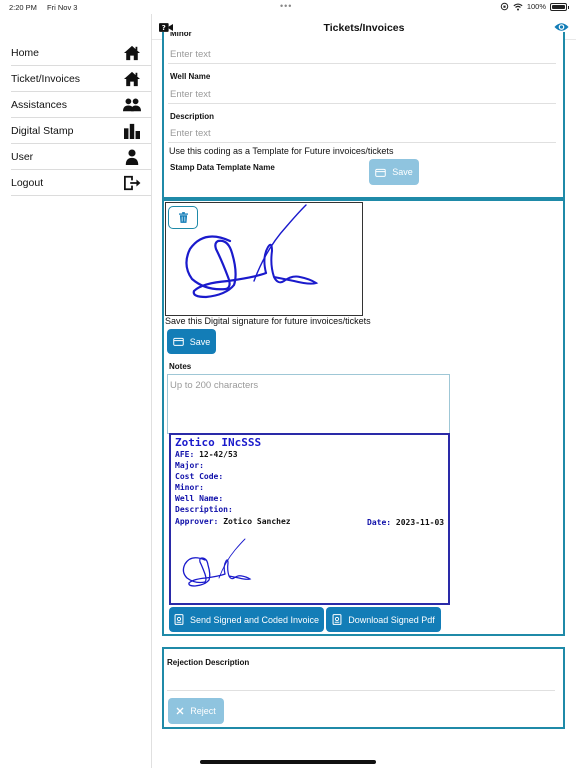  What do you see at coordinates (504, 6) in the screenshot?
I see `orientation-lock-icon` at bounding box center [504, 6].